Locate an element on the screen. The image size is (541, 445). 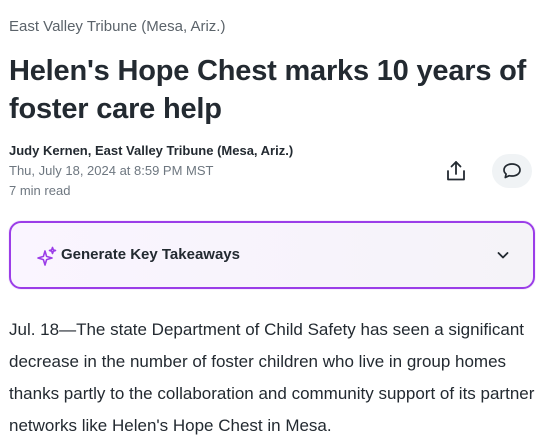
share-button is located at coordinates (456, 171).